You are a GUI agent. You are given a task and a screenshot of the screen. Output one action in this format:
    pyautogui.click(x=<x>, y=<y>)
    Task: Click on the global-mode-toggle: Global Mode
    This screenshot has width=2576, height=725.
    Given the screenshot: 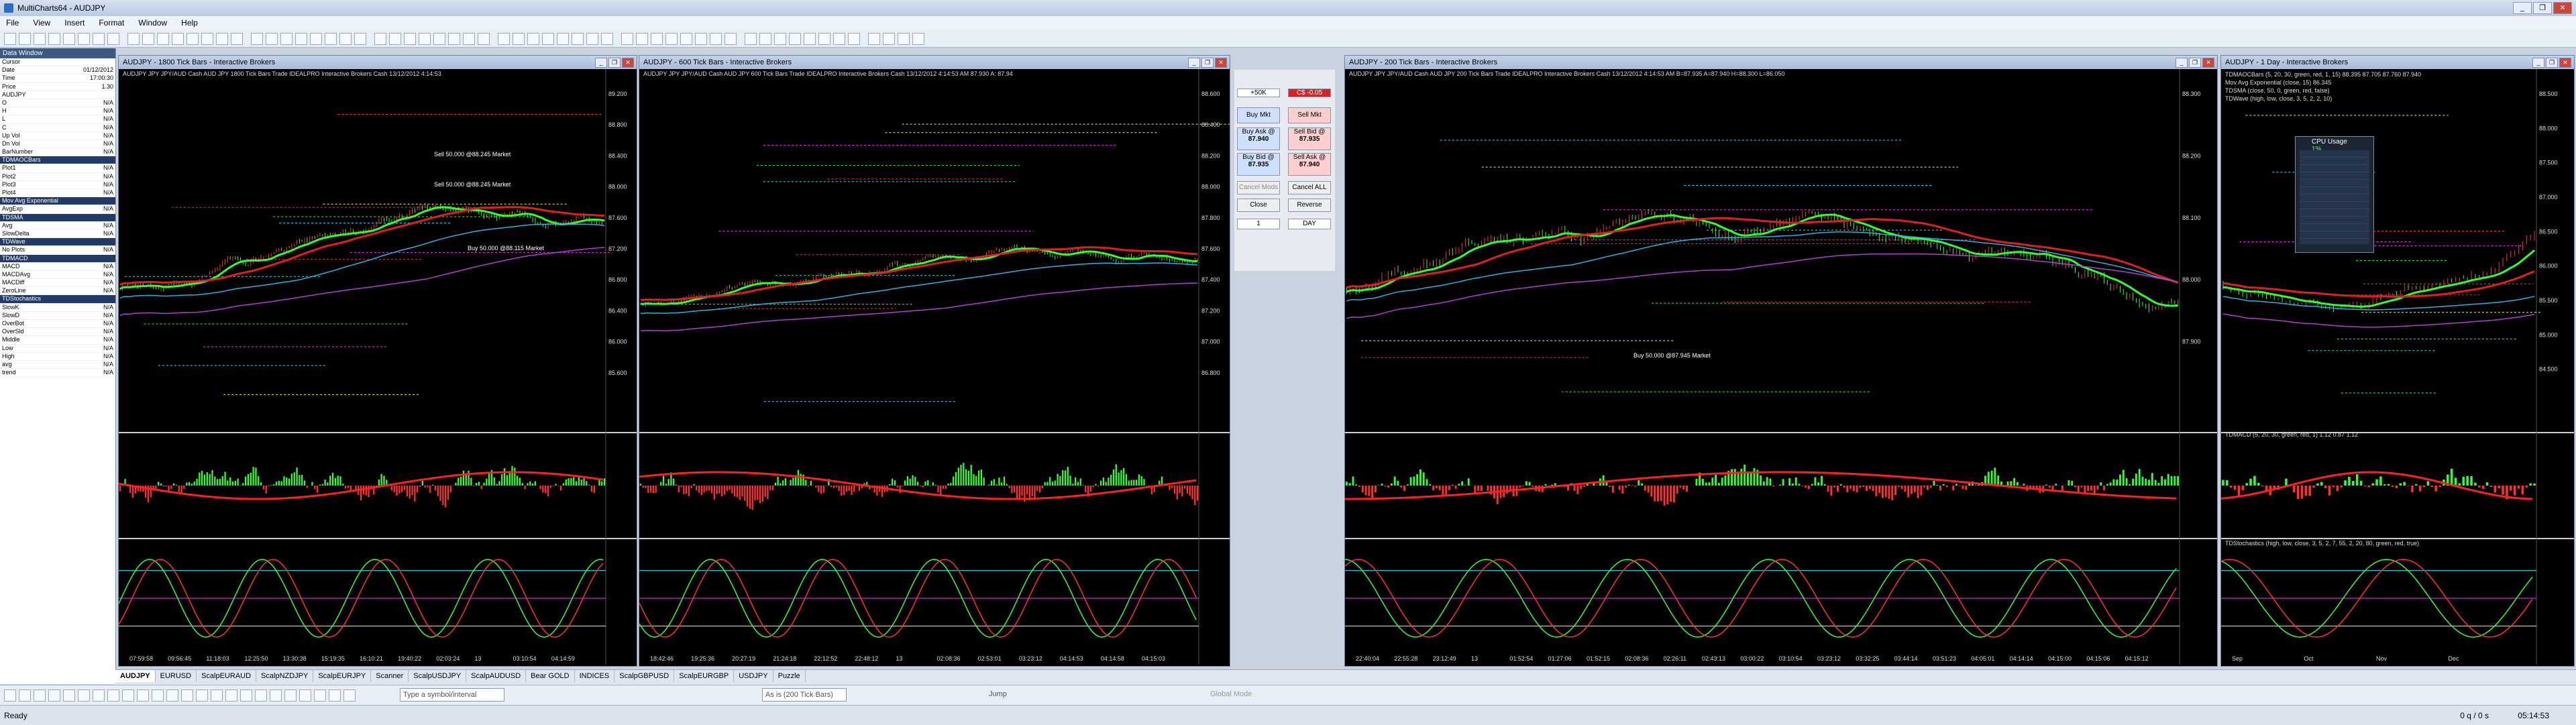 What is the action you would take?
    pyautogui.click(x=1239, y=694)
    